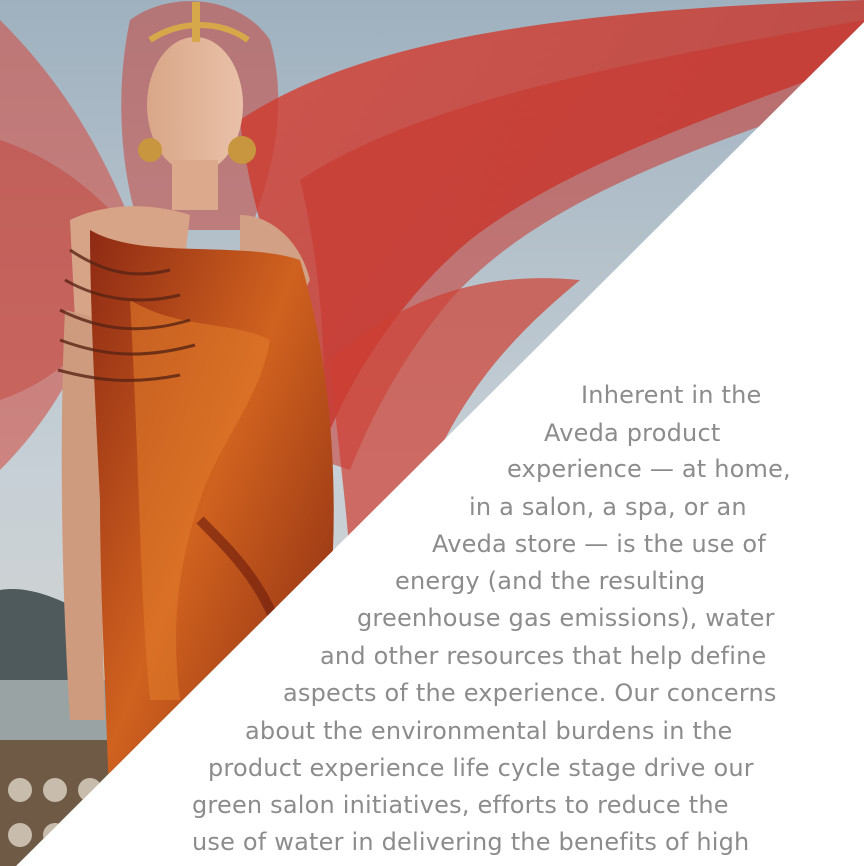 Image resolution: width=864 pixels, height=866 pixels. Describe the element at coordinates (599, 544) in the screenshot. I see `body-line: Aveda store — is the use of` at that location.